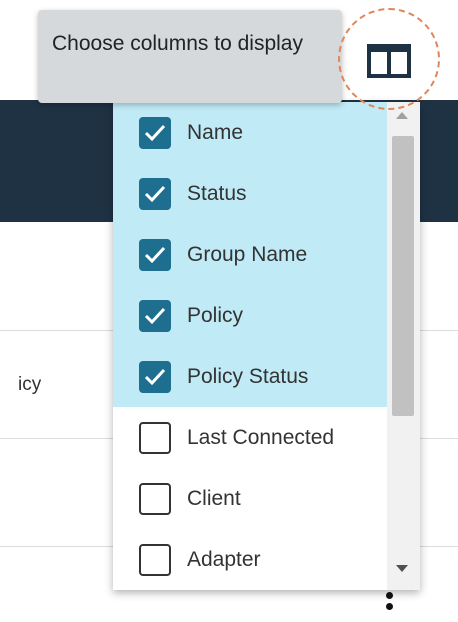 Image resolution: width=458 pixels, height=622 pixels. Describe the element at coordinates (190, 56) in the screenshot. I see `tooltip: Choose columns to display` at that location.